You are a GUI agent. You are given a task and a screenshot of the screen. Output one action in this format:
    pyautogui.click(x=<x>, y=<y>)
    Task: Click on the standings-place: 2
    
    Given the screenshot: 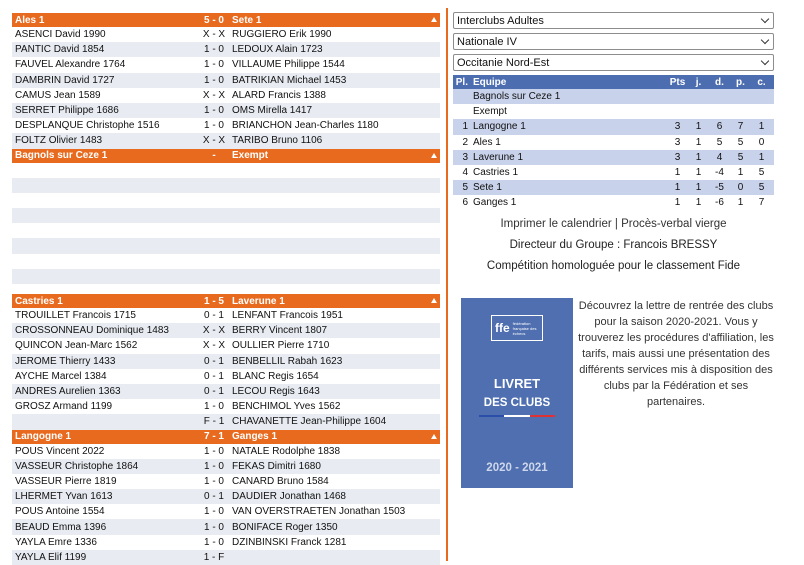 What is the action you would take?
    pyautogui.click(x=465, y=142)
    